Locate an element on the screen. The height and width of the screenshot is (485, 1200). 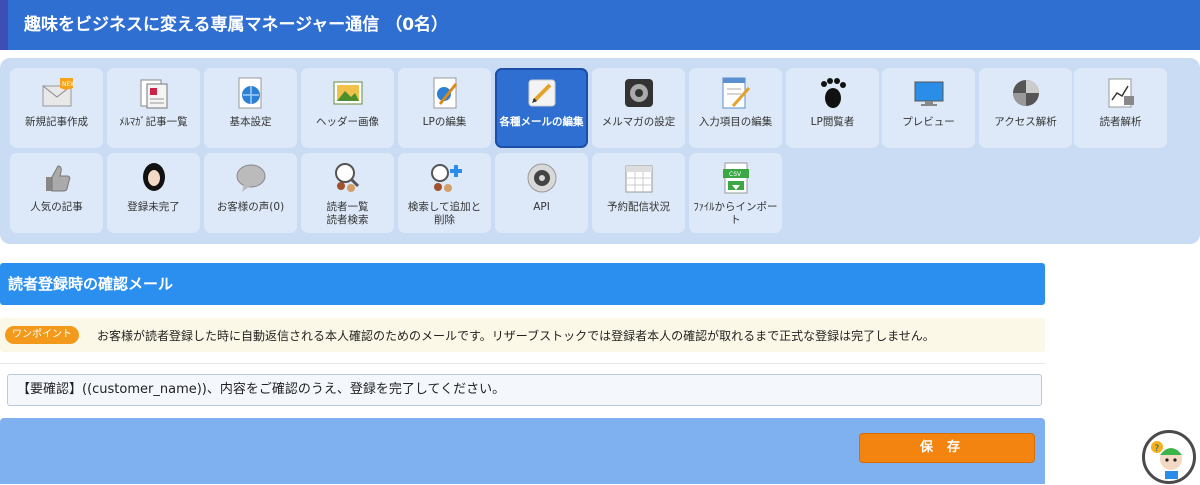
page-title: 趣味をビジネスに変える専属マネージャー通信 （0名） is located at coordinates (236, 25).